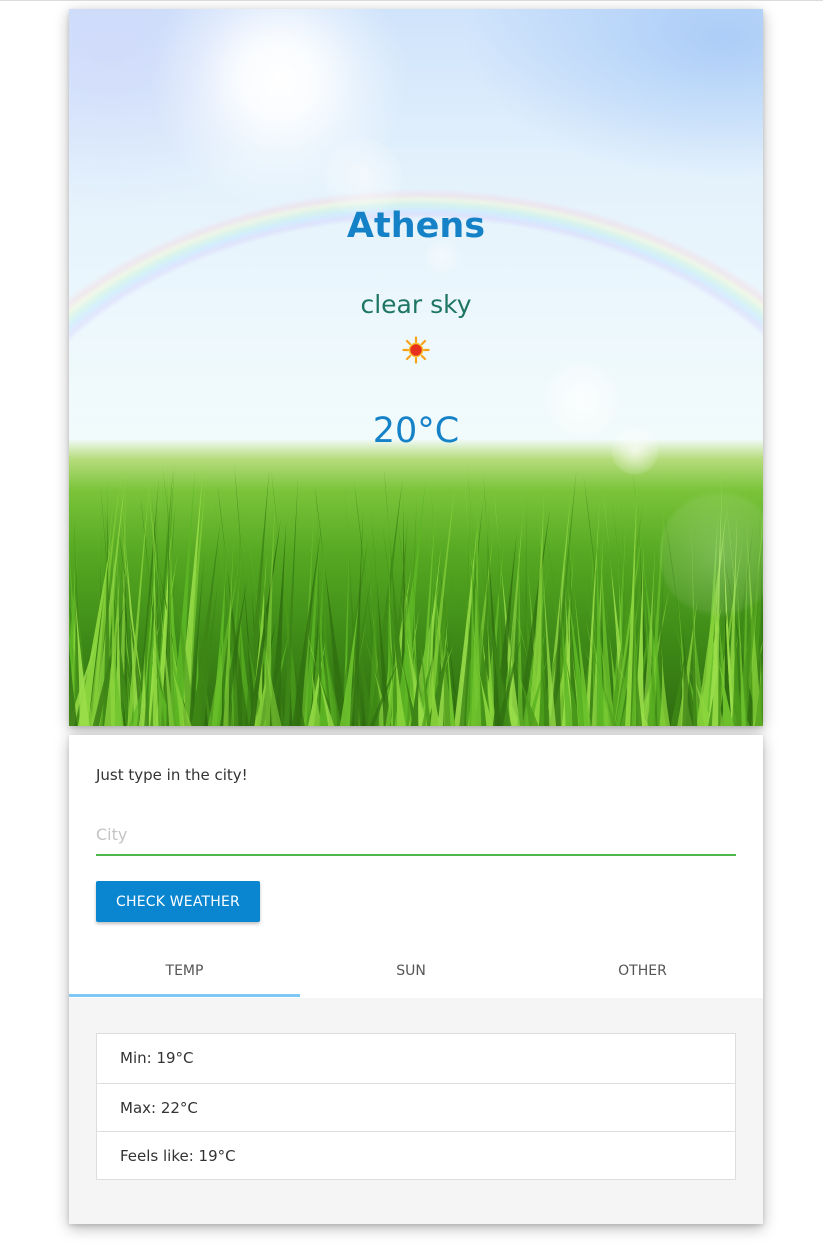  What do you see at coordinates (178, 901) in the screenshot?
I see `check-weather-button: CHECK WEATHER` at bounding box center [178, 901].